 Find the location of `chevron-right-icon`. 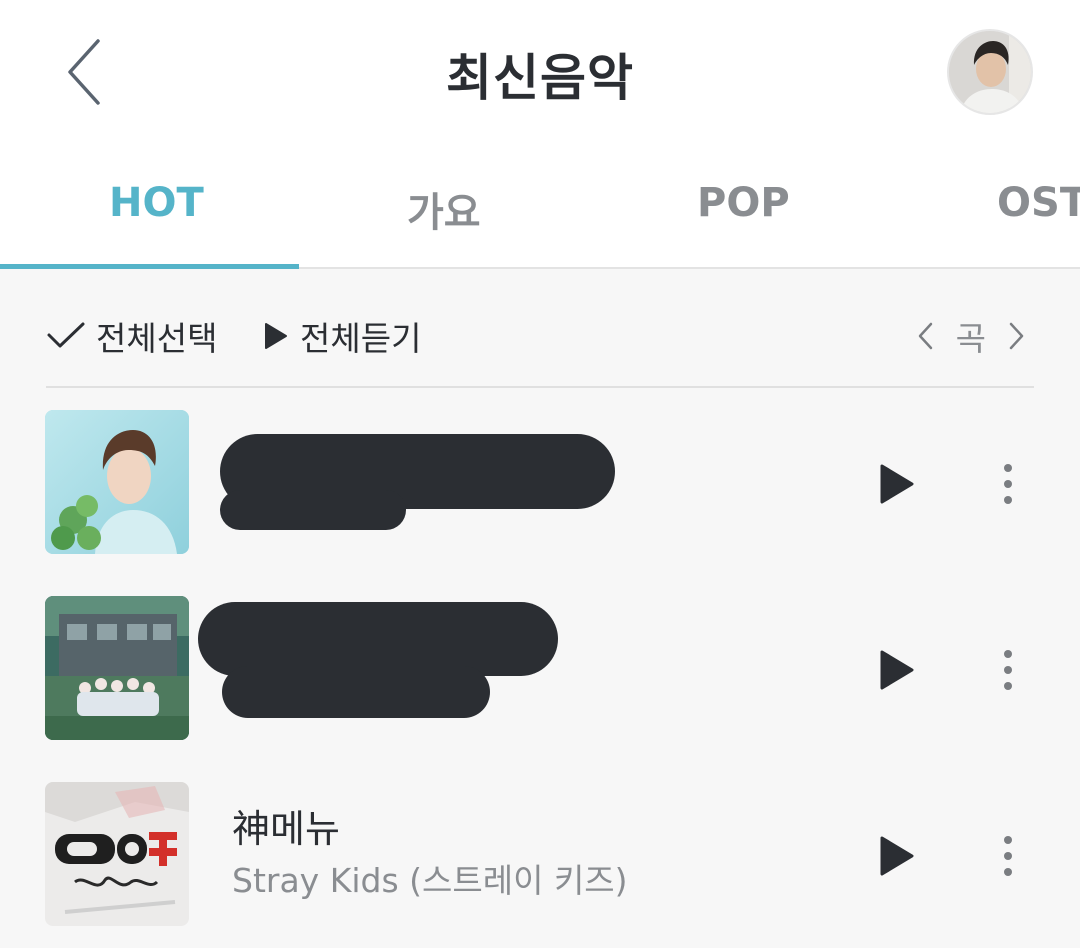

chevron-right-icon is located at coordinates (1016, 336).